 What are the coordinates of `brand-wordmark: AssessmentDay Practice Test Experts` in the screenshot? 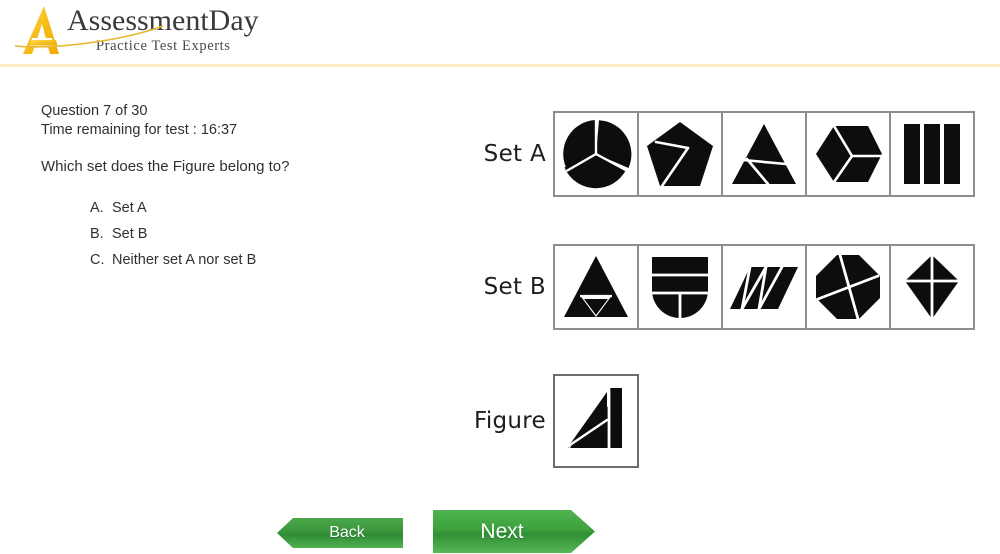 It's located at (141, 33).